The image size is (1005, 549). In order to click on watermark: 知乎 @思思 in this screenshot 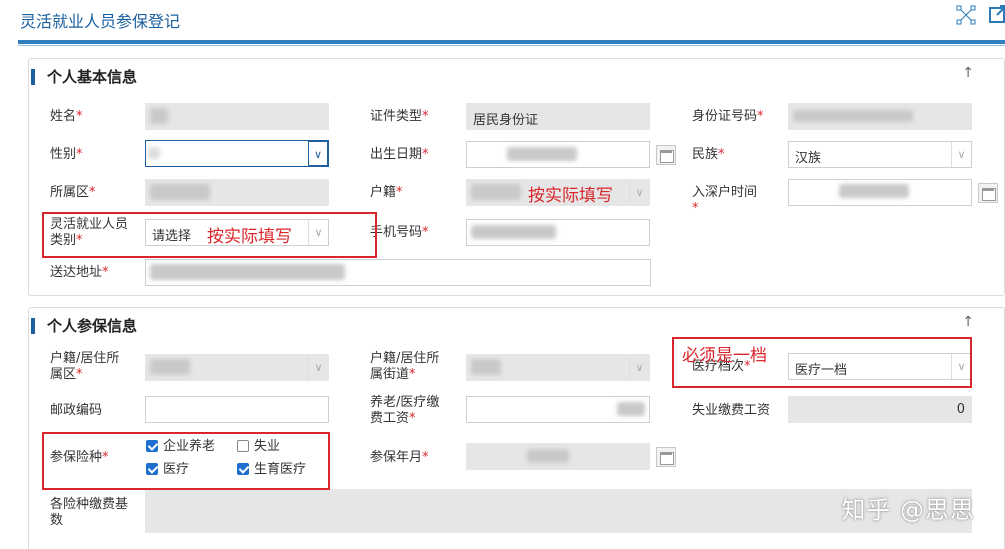, I will do `click(908, 510)`.